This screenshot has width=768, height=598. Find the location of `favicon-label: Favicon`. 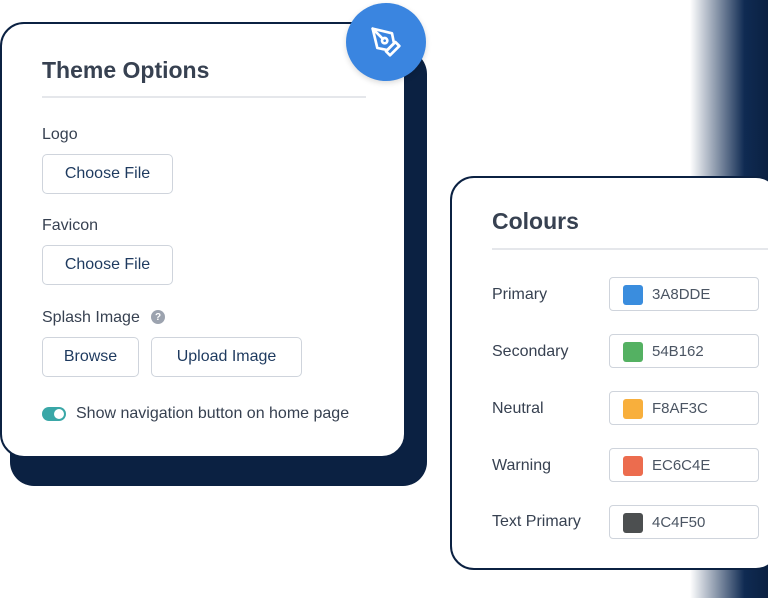

favicon-label: Favicon is located at coordinates (70, 225).